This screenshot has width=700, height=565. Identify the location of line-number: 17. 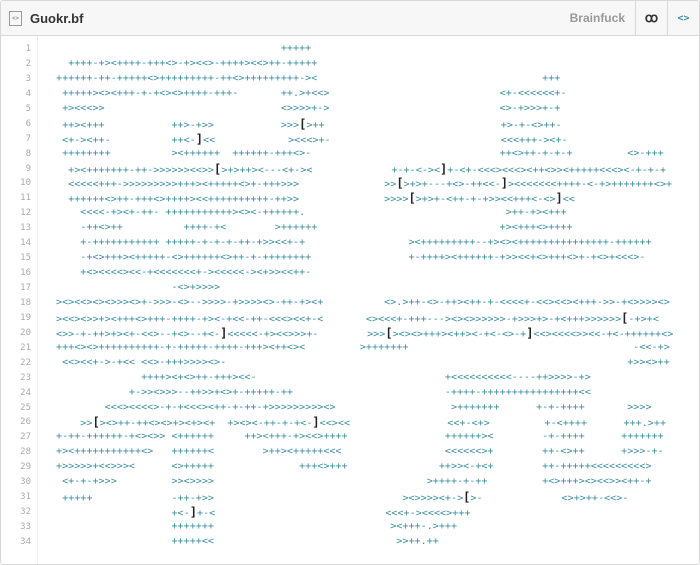
(16, 288).